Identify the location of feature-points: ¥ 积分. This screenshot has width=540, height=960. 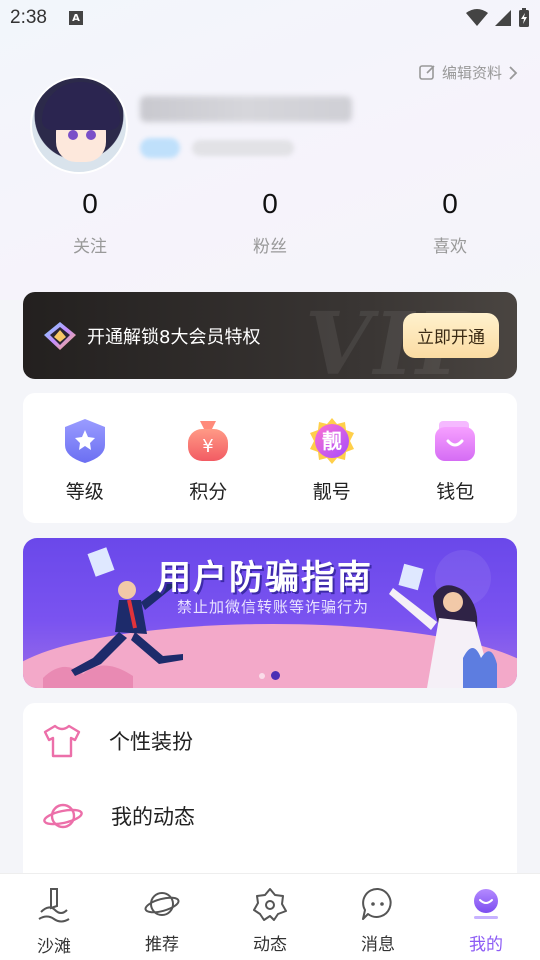
(209, 470).